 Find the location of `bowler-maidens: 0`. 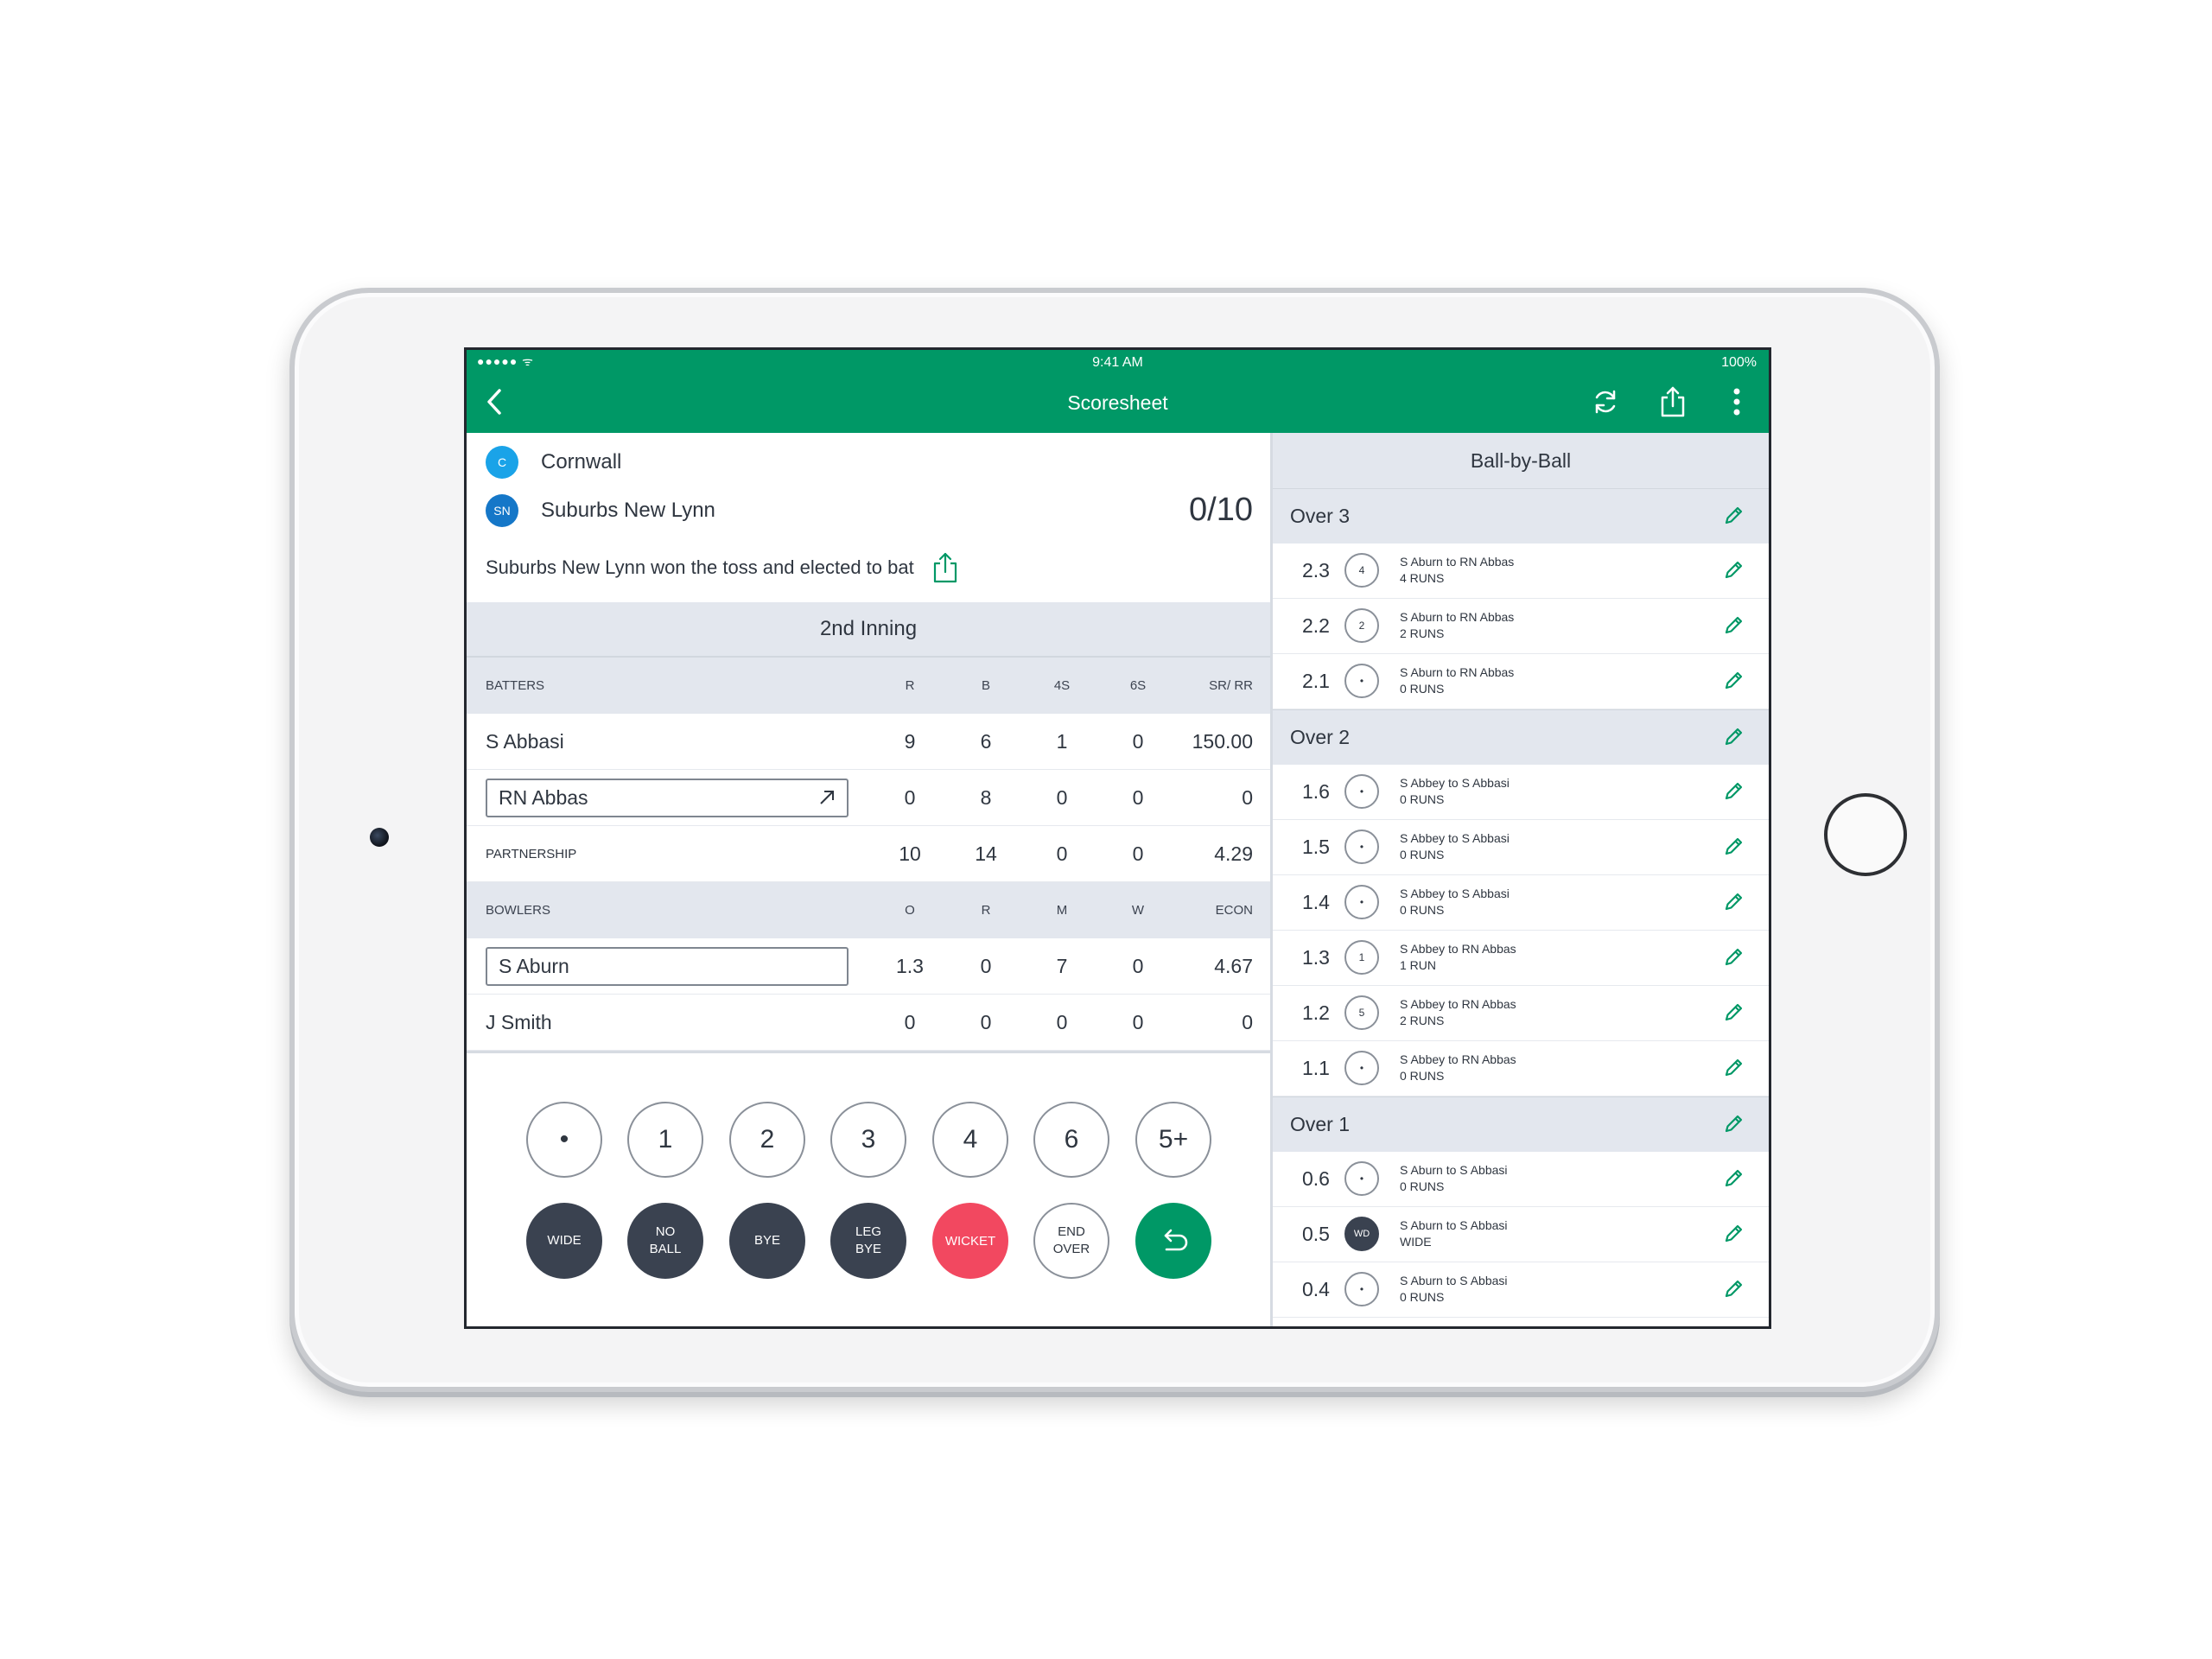

bowler-maidens: 0 is located at coordinates (1062, 1022).